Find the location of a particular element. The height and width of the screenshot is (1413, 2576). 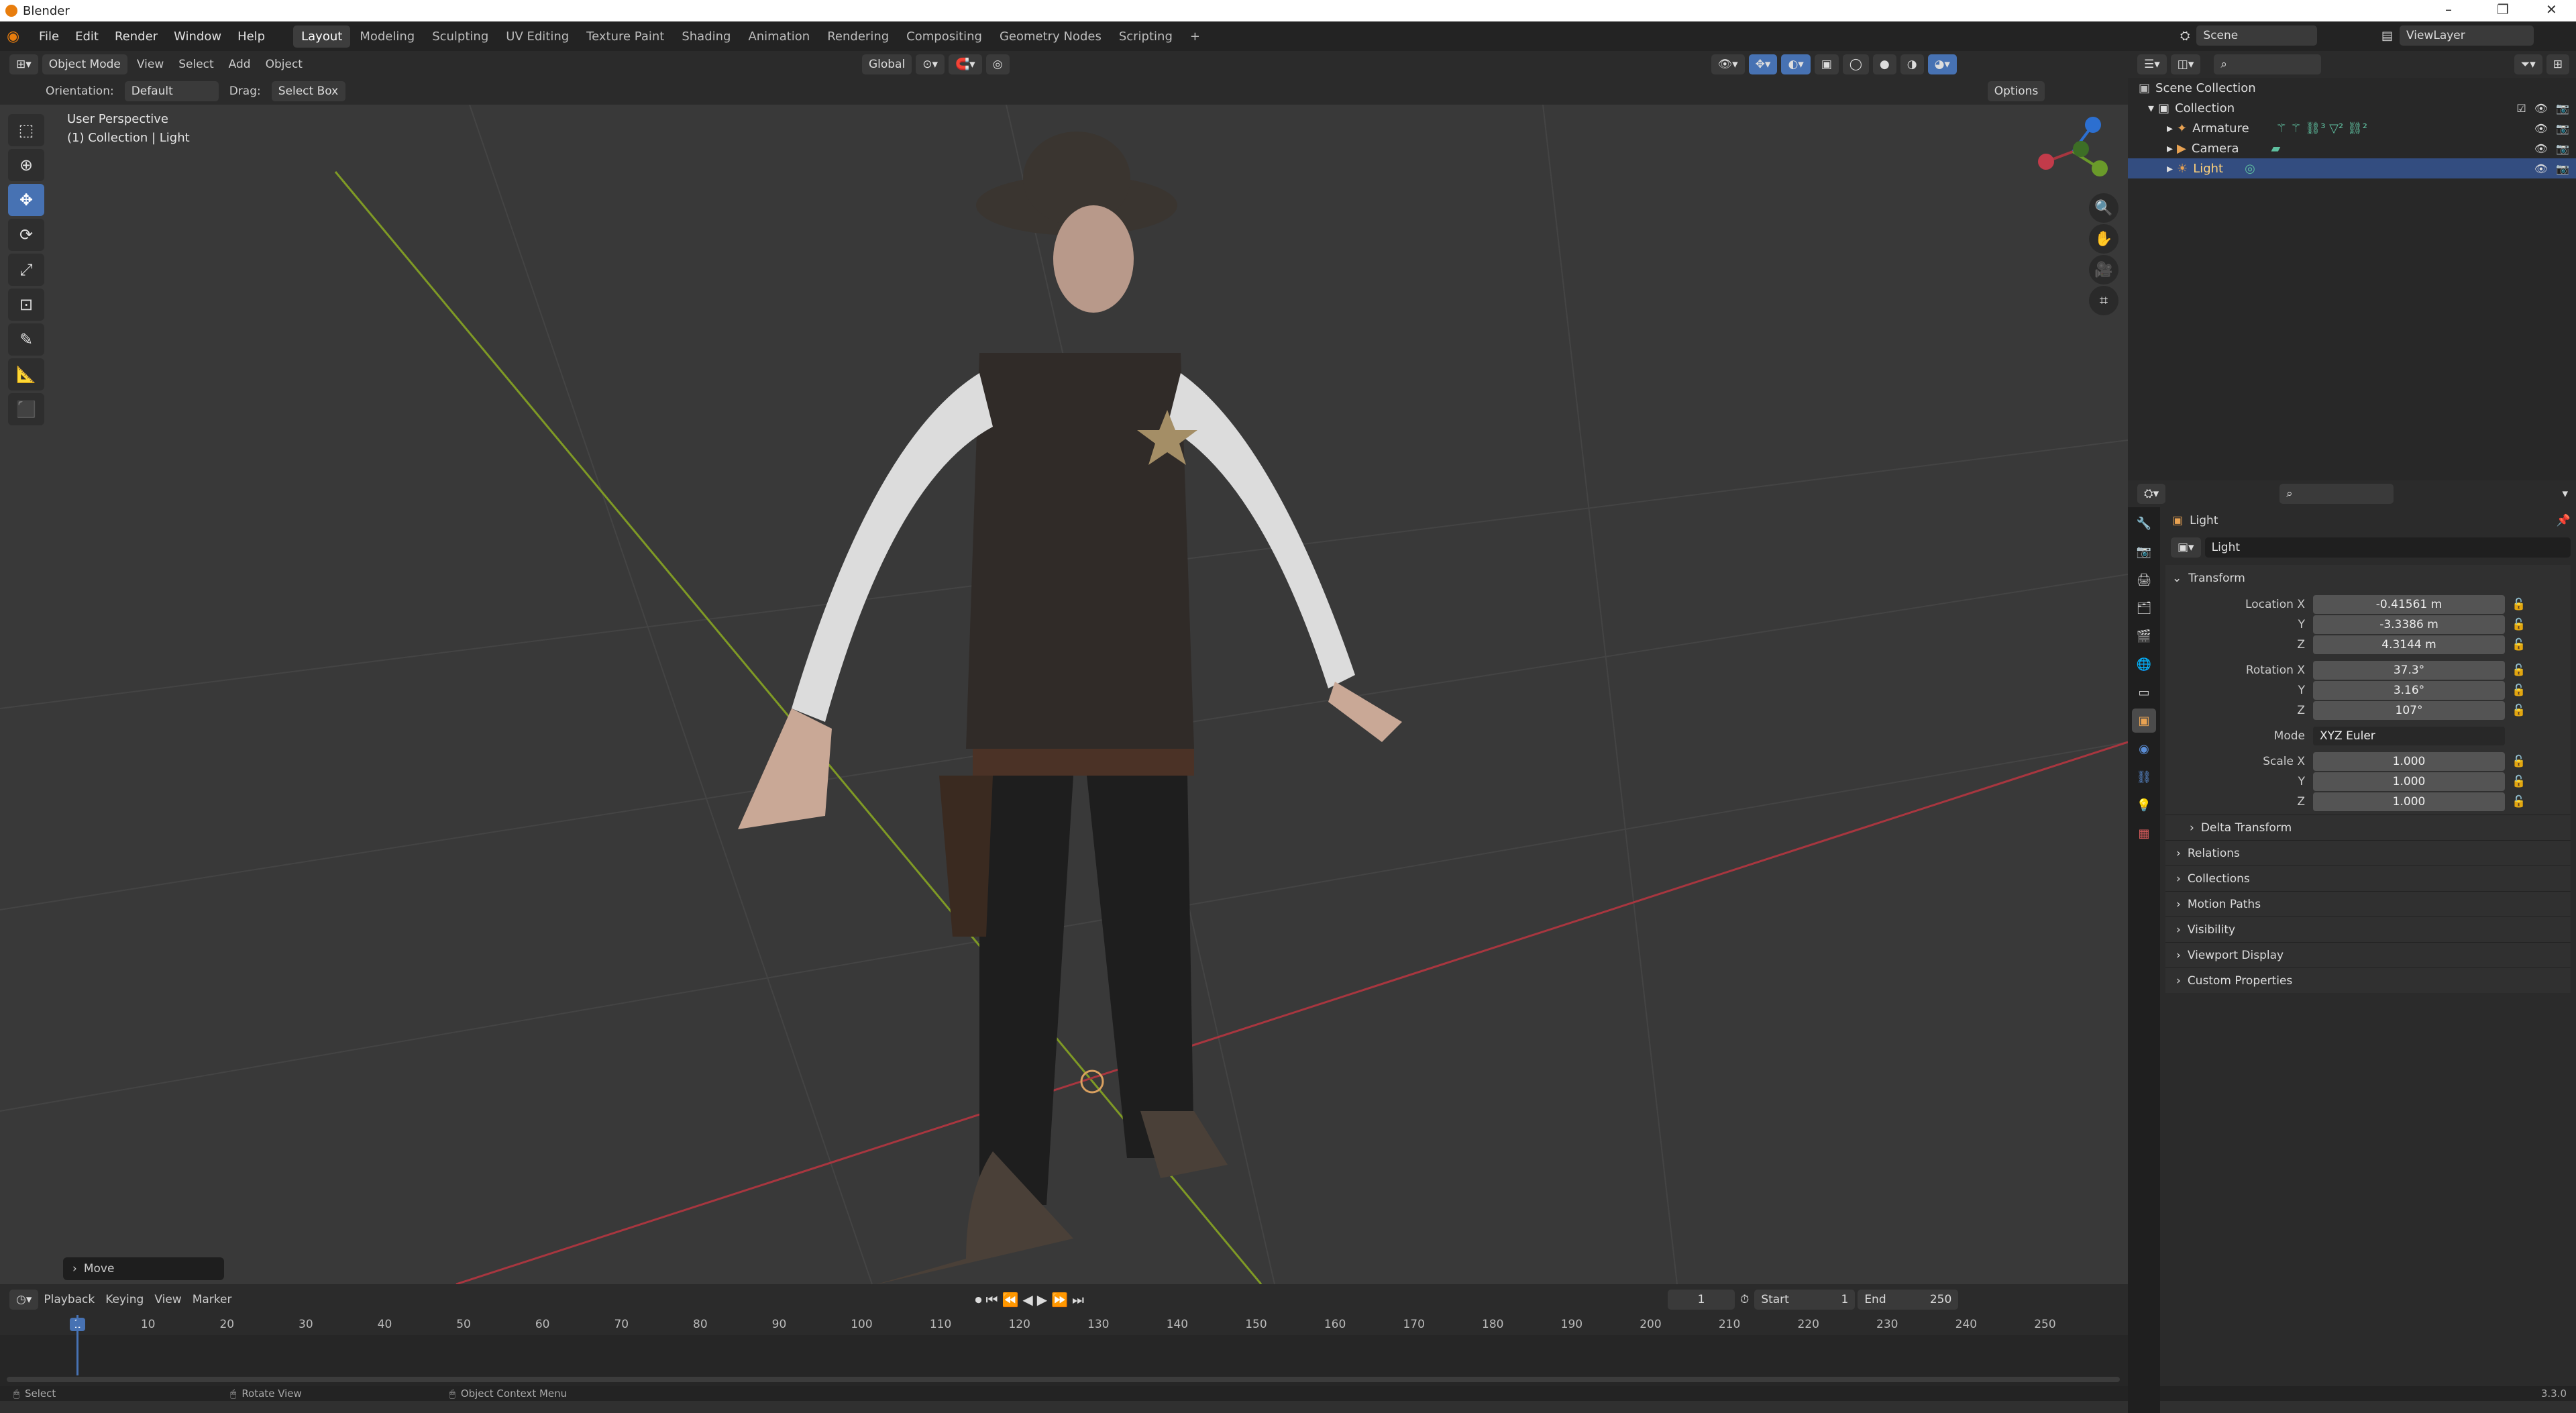

tab-geometry-nodes: Geometry Nodes is located at coordinates (1050, 36).